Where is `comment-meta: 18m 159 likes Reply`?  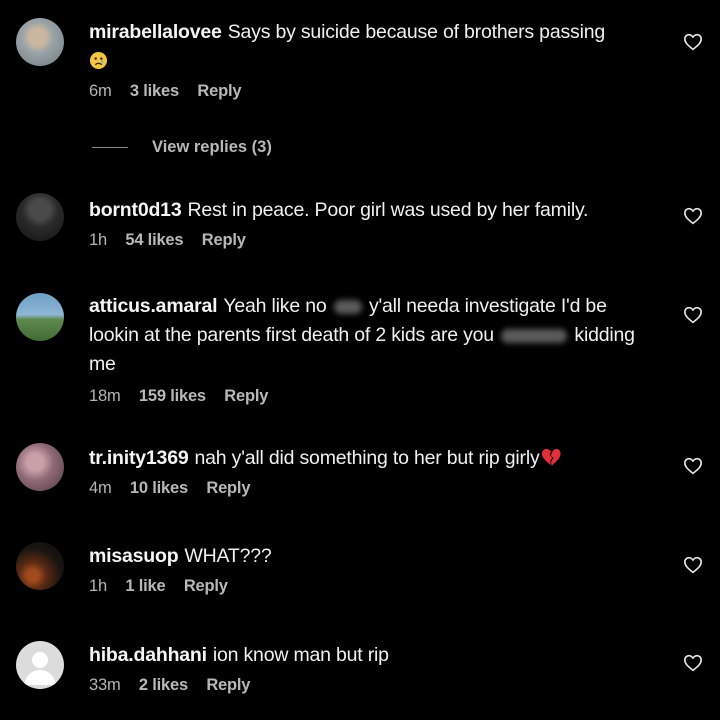
comment-meta: 18m 159 likes Reply is located at coordinates (369, 396).